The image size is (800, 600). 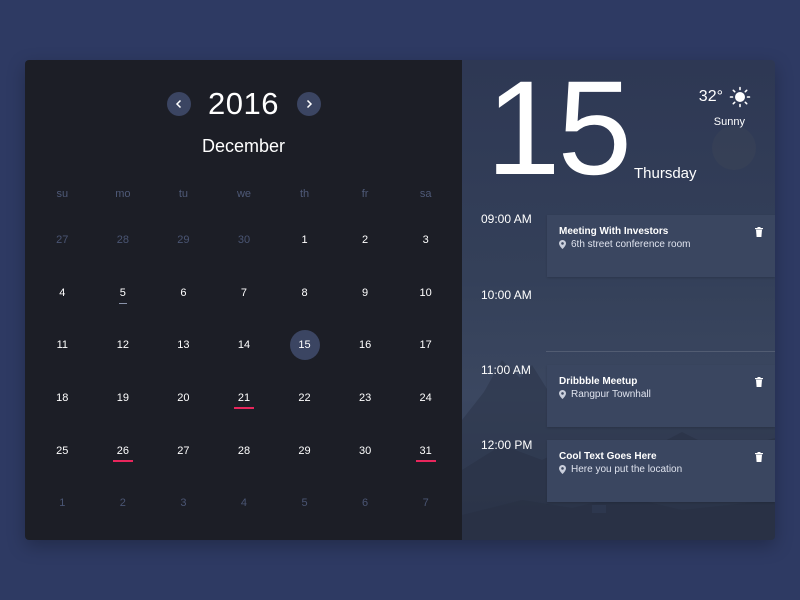 I want to click on weekday-label: tu, so click(x=183, y=194).